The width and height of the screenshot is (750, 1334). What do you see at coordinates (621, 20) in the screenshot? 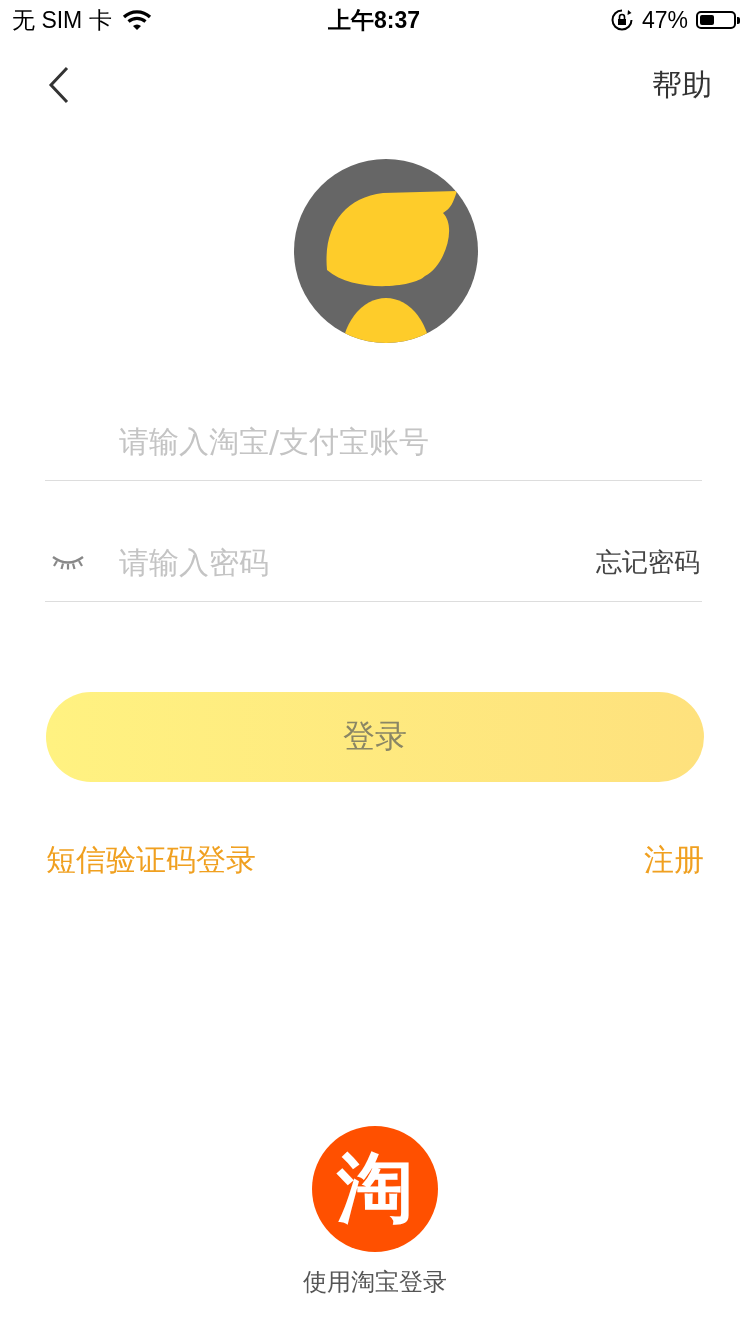
I see `rotation-lock-icon` at bounding box center [621, 20].